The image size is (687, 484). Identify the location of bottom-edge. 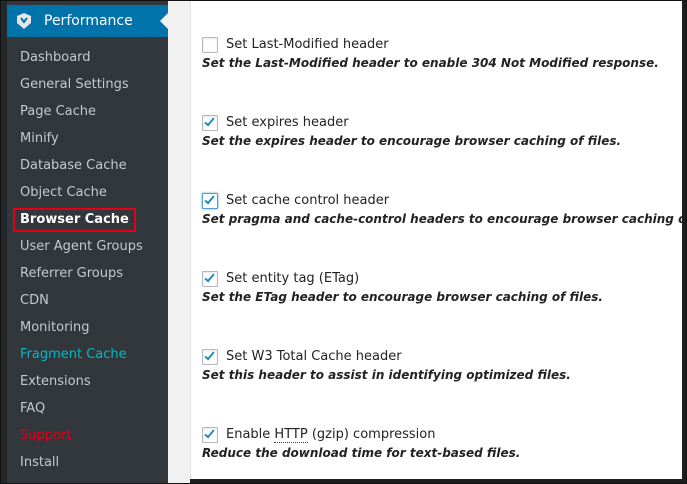
(436, 481).